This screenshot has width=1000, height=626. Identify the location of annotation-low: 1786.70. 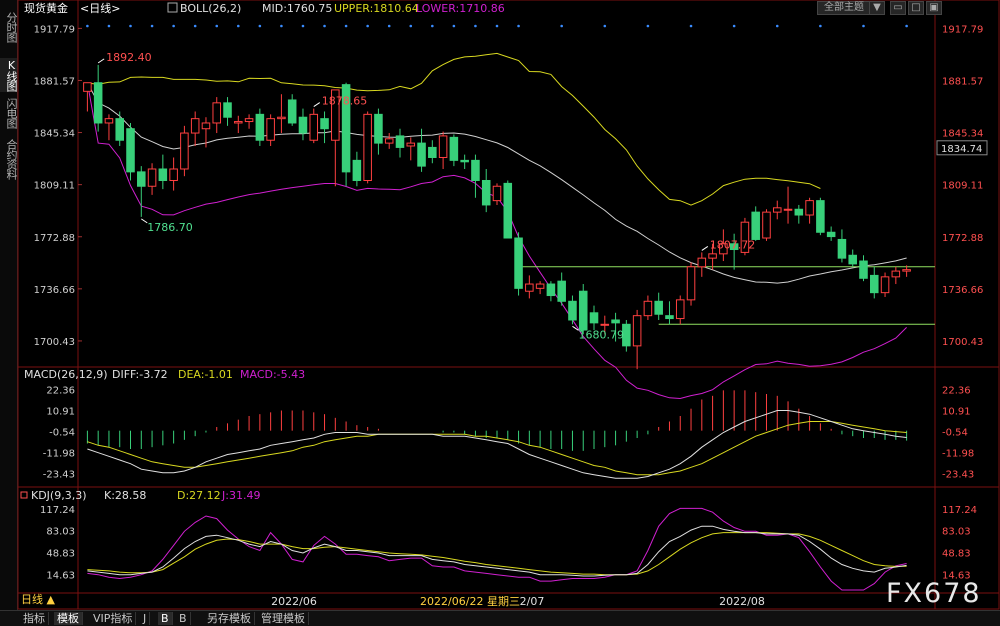
(170, 227).